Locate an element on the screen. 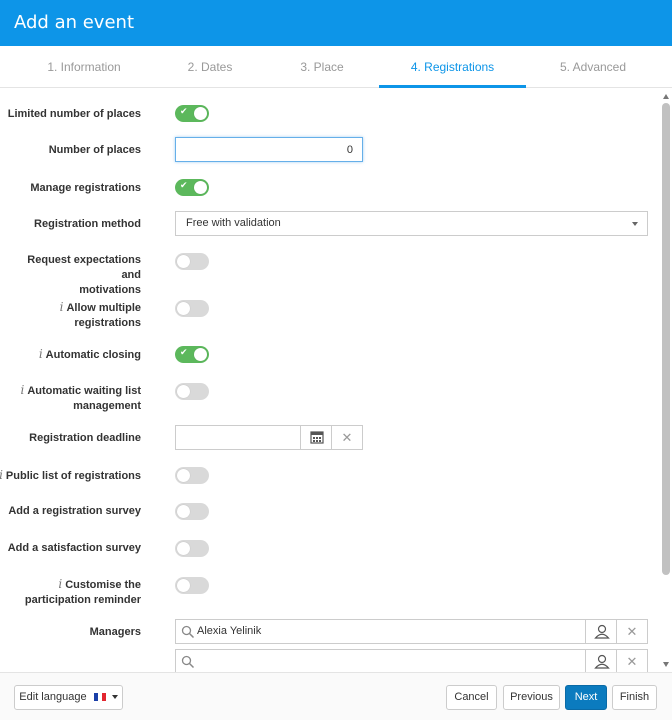 This screenshot has width=672, height=720. registration-deadline-input is located at coordinates (238, 437).